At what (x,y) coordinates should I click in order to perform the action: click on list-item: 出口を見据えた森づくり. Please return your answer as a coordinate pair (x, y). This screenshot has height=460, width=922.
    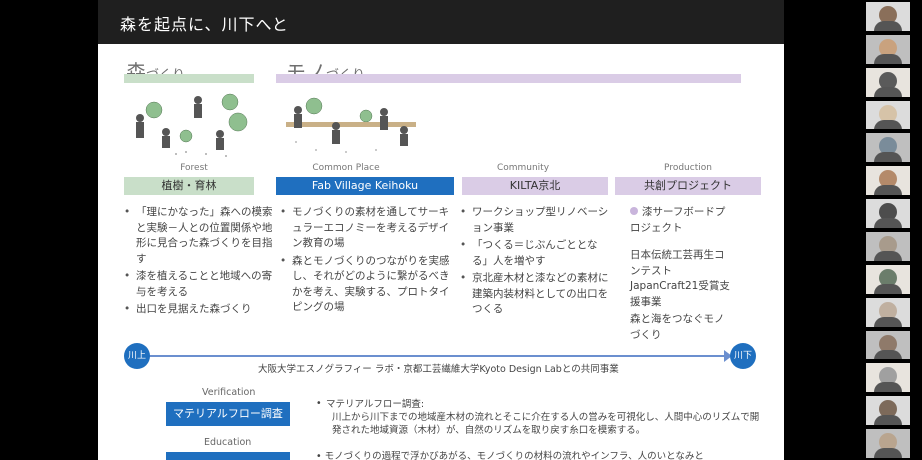
    Looking at the image, I should click on (200, 310).